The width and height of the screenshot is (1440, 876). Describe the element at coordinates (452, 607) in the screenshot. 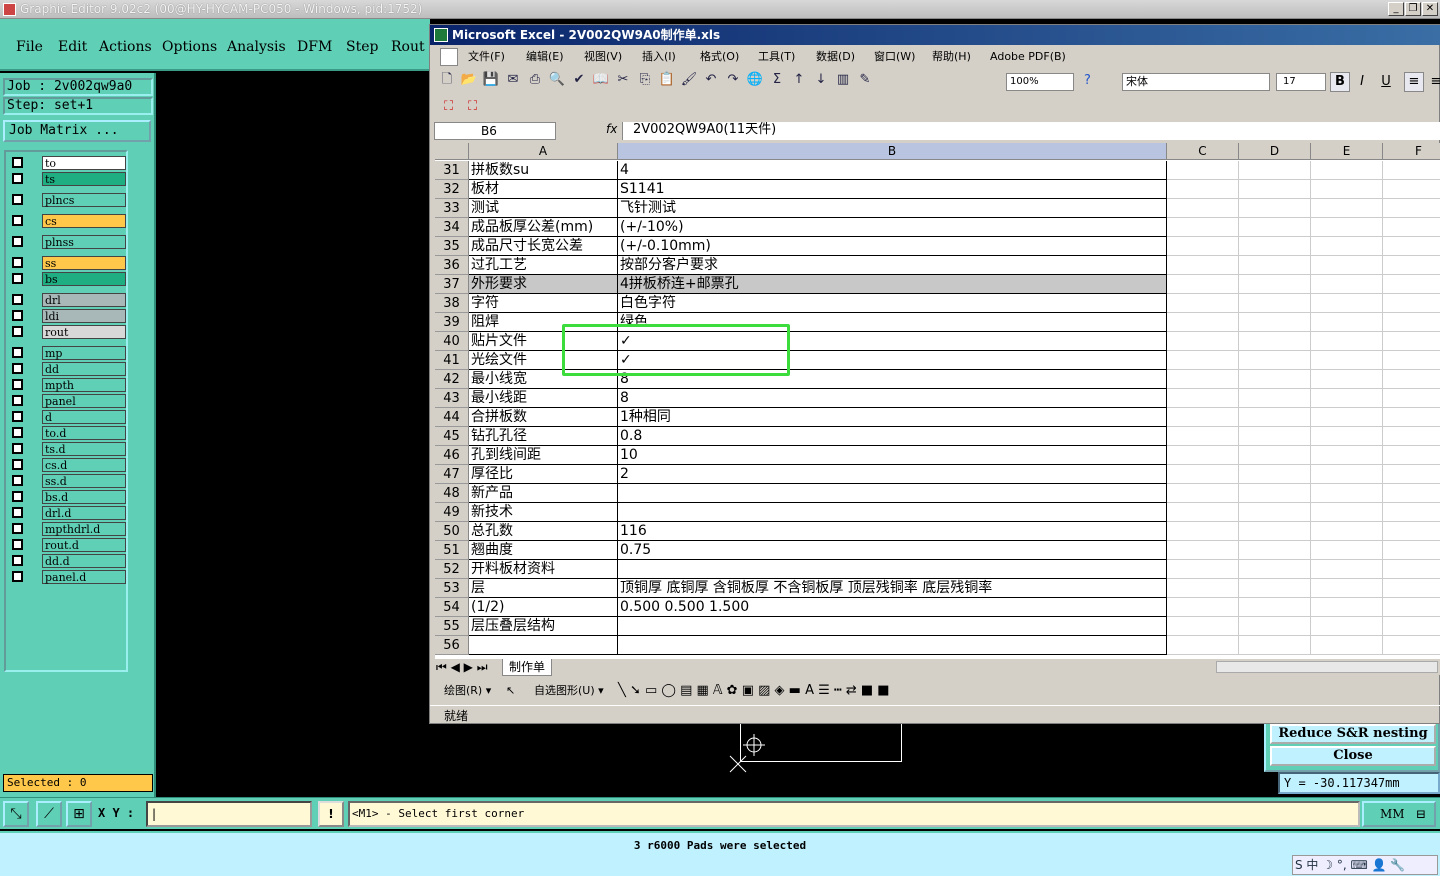

I see `row-header: 54` at that location.